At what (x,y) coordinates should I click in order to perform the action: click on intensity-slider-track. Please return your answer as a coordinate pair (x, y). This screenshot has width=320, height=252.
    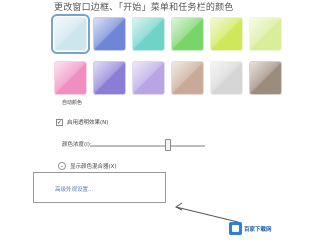
    Looking at the image, I should click on (147, 146).